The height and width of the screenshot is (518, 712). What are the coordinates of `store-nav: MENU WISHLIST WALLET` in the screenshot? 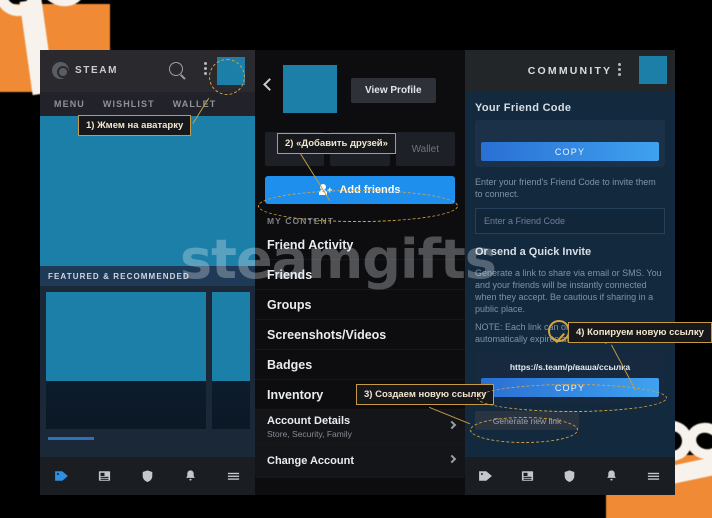 It's located at (147, 104).